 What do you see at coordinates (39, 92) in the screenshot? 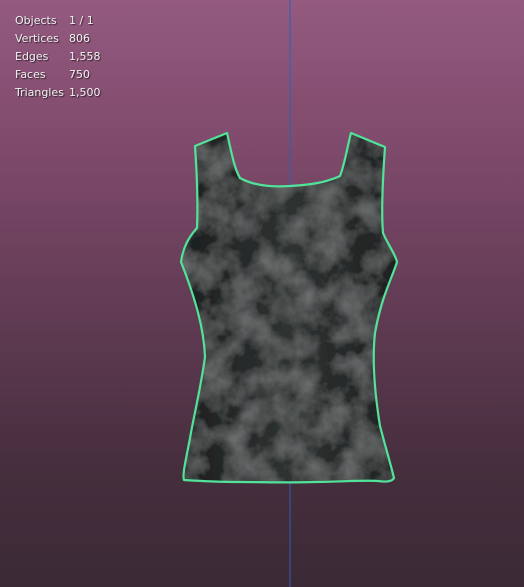
I see `stat-label: Triangles` at bounding box center [39, 92].